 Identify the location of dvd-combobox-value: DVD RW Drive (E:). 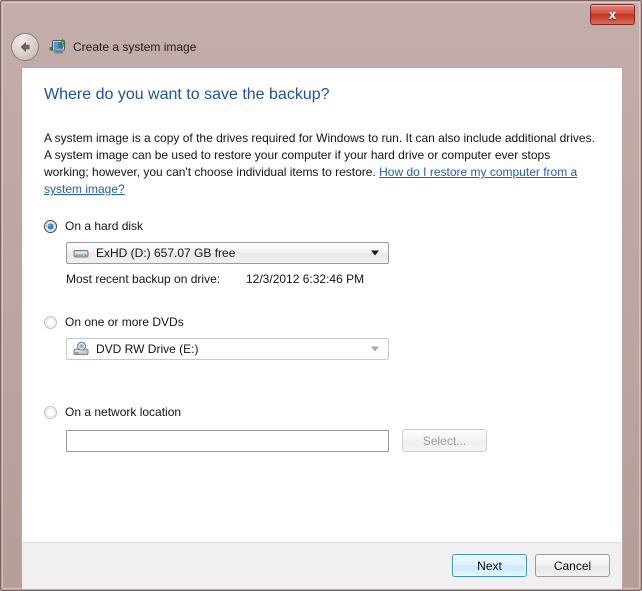
(147, 349).